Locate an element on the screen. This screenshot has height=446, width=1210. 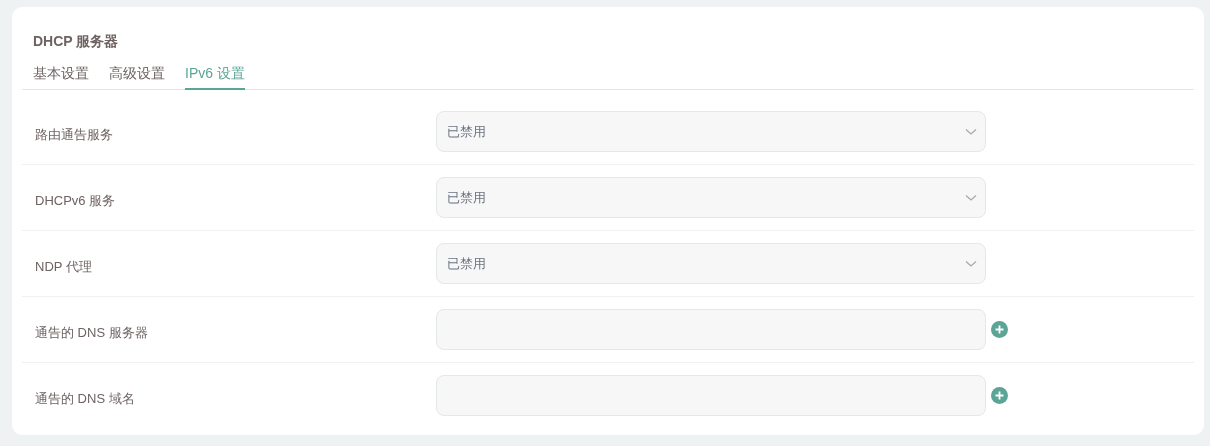
tab: 基本设置 is located at coordinates (61, 77).